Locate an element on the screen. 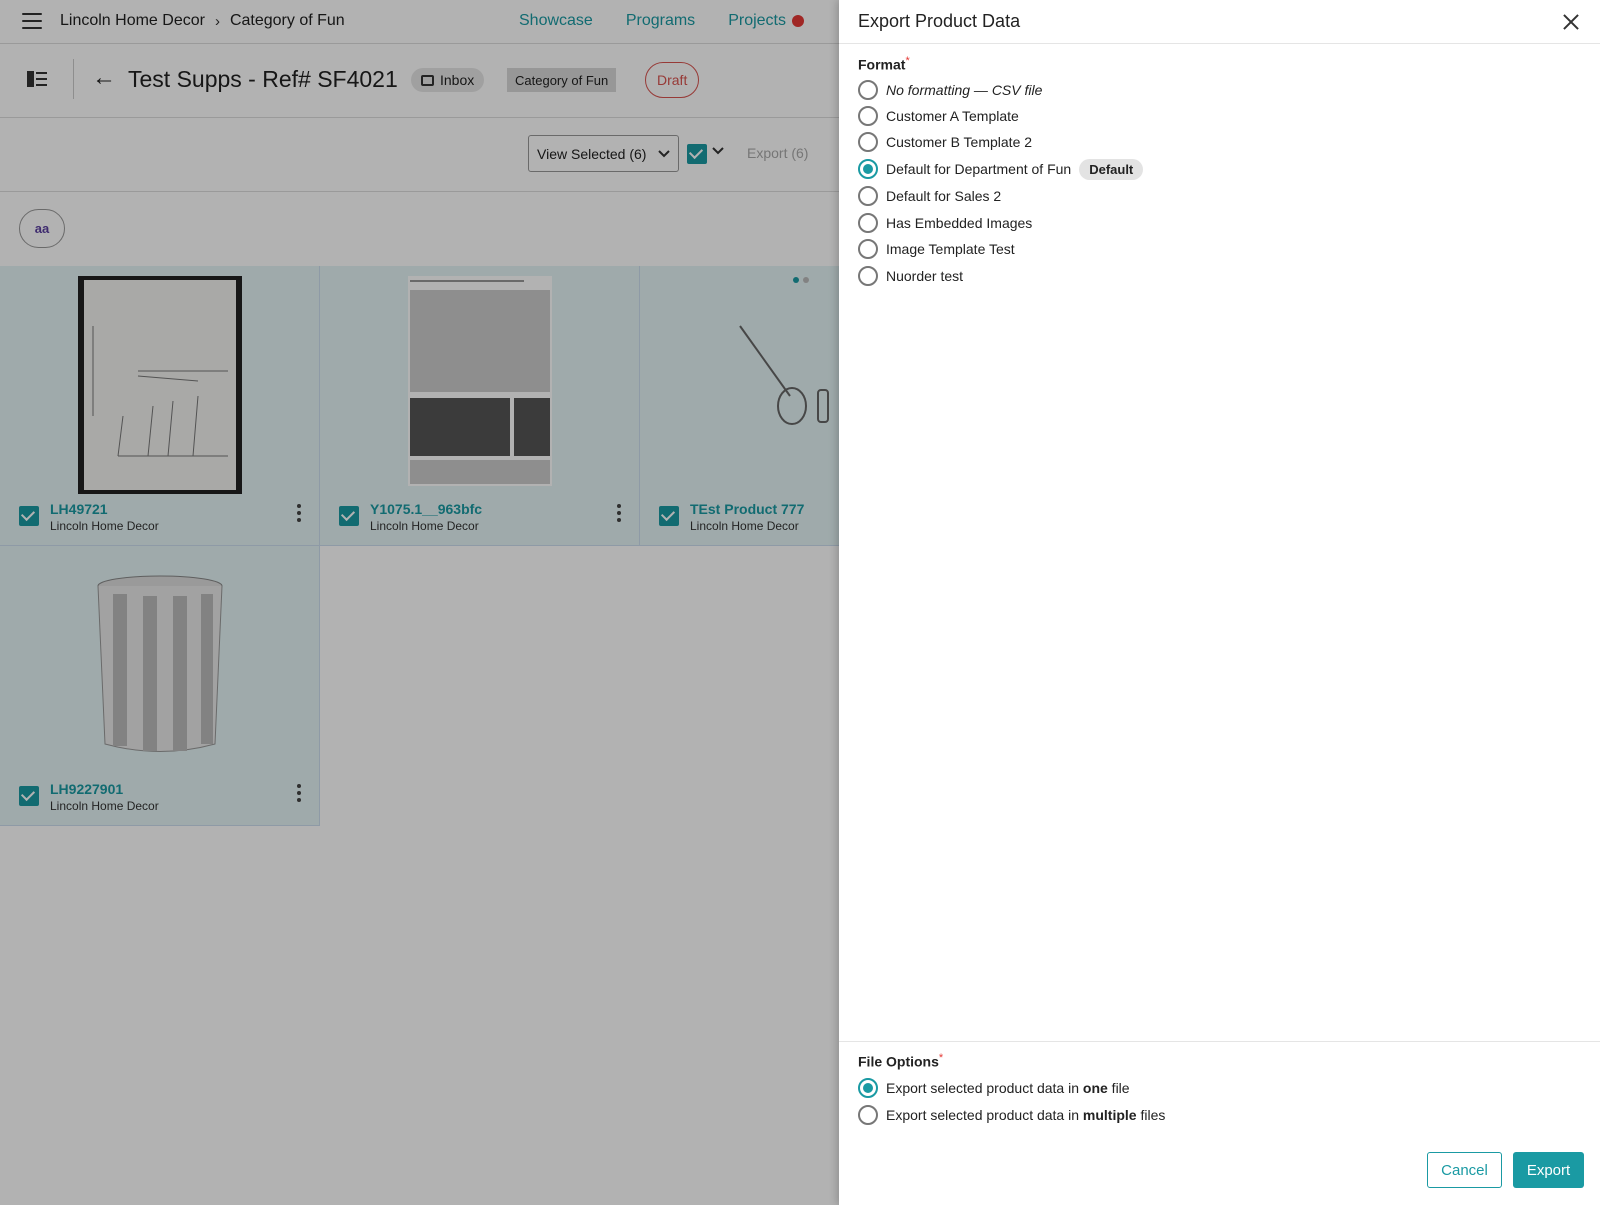 This screenshot has width=1600, height=1205. format-option-label: No formatting — CSV file is located at coordinates (964, 90).